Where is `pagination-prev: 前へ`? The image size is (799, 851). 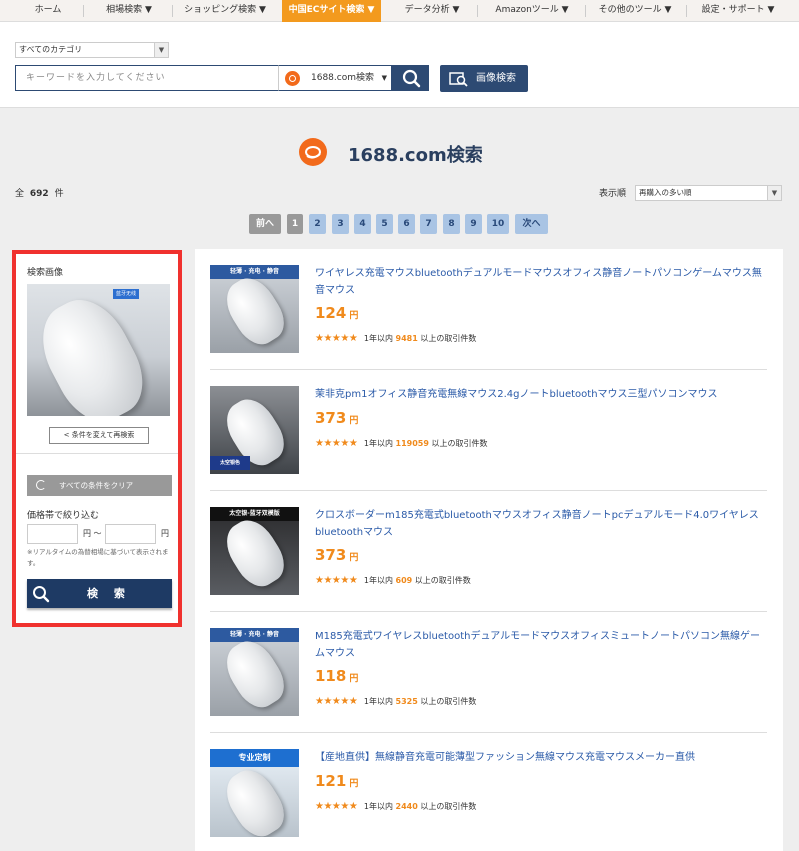 pagination-prev: 前へ is located at coordinates (265, 224).